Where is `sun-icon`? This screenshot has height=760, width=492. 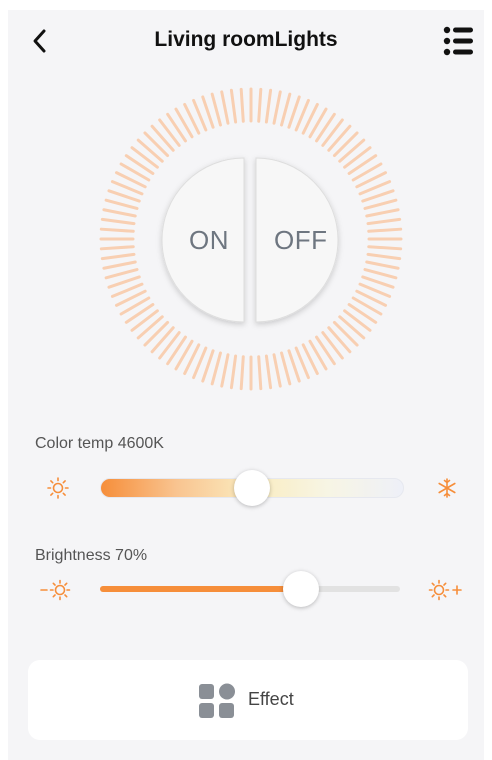
sun-icon is located at coordinates (58, 488).